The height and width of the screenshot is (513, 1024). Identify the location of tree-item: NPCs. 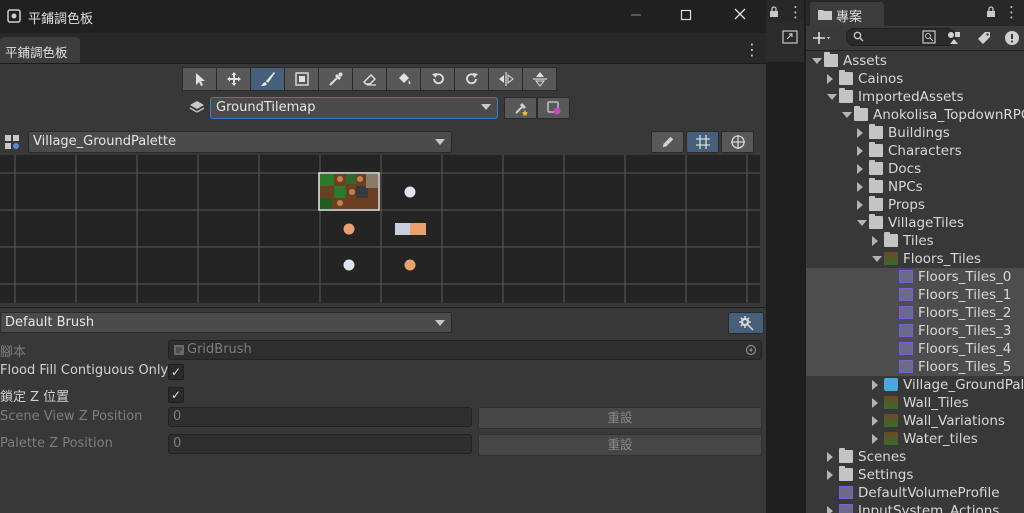
(915, 187).